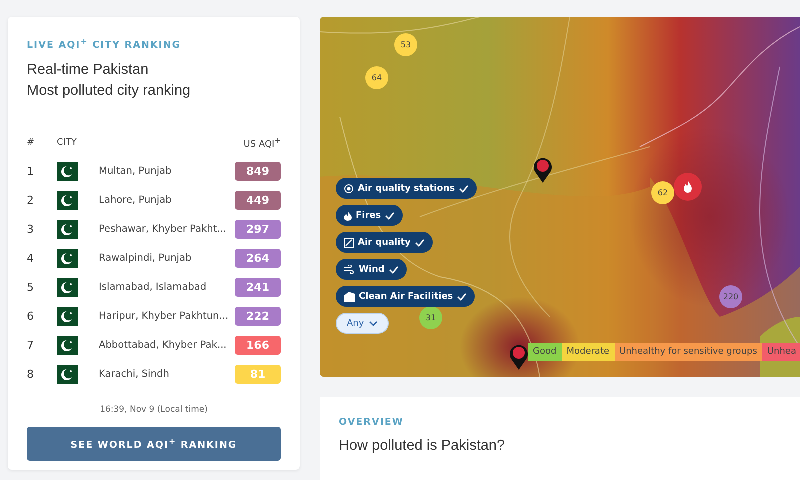  What do you see at coordinates (31, 143) in the screenshot?
I see `column-header: #` at bounding box center [31, 143].